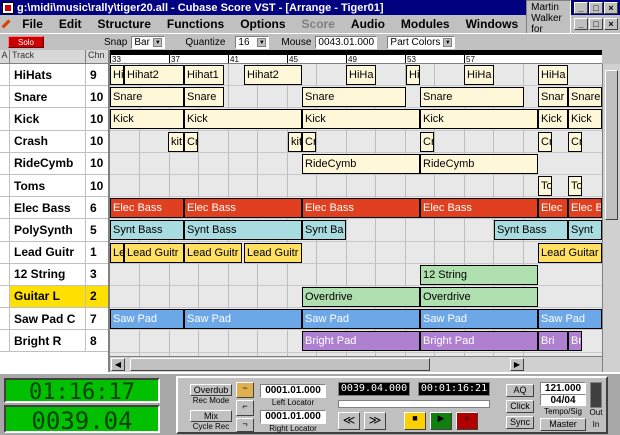 The image size is (620, 435). I want to click on track-row: Elec Bass 6, so click(54, 208).